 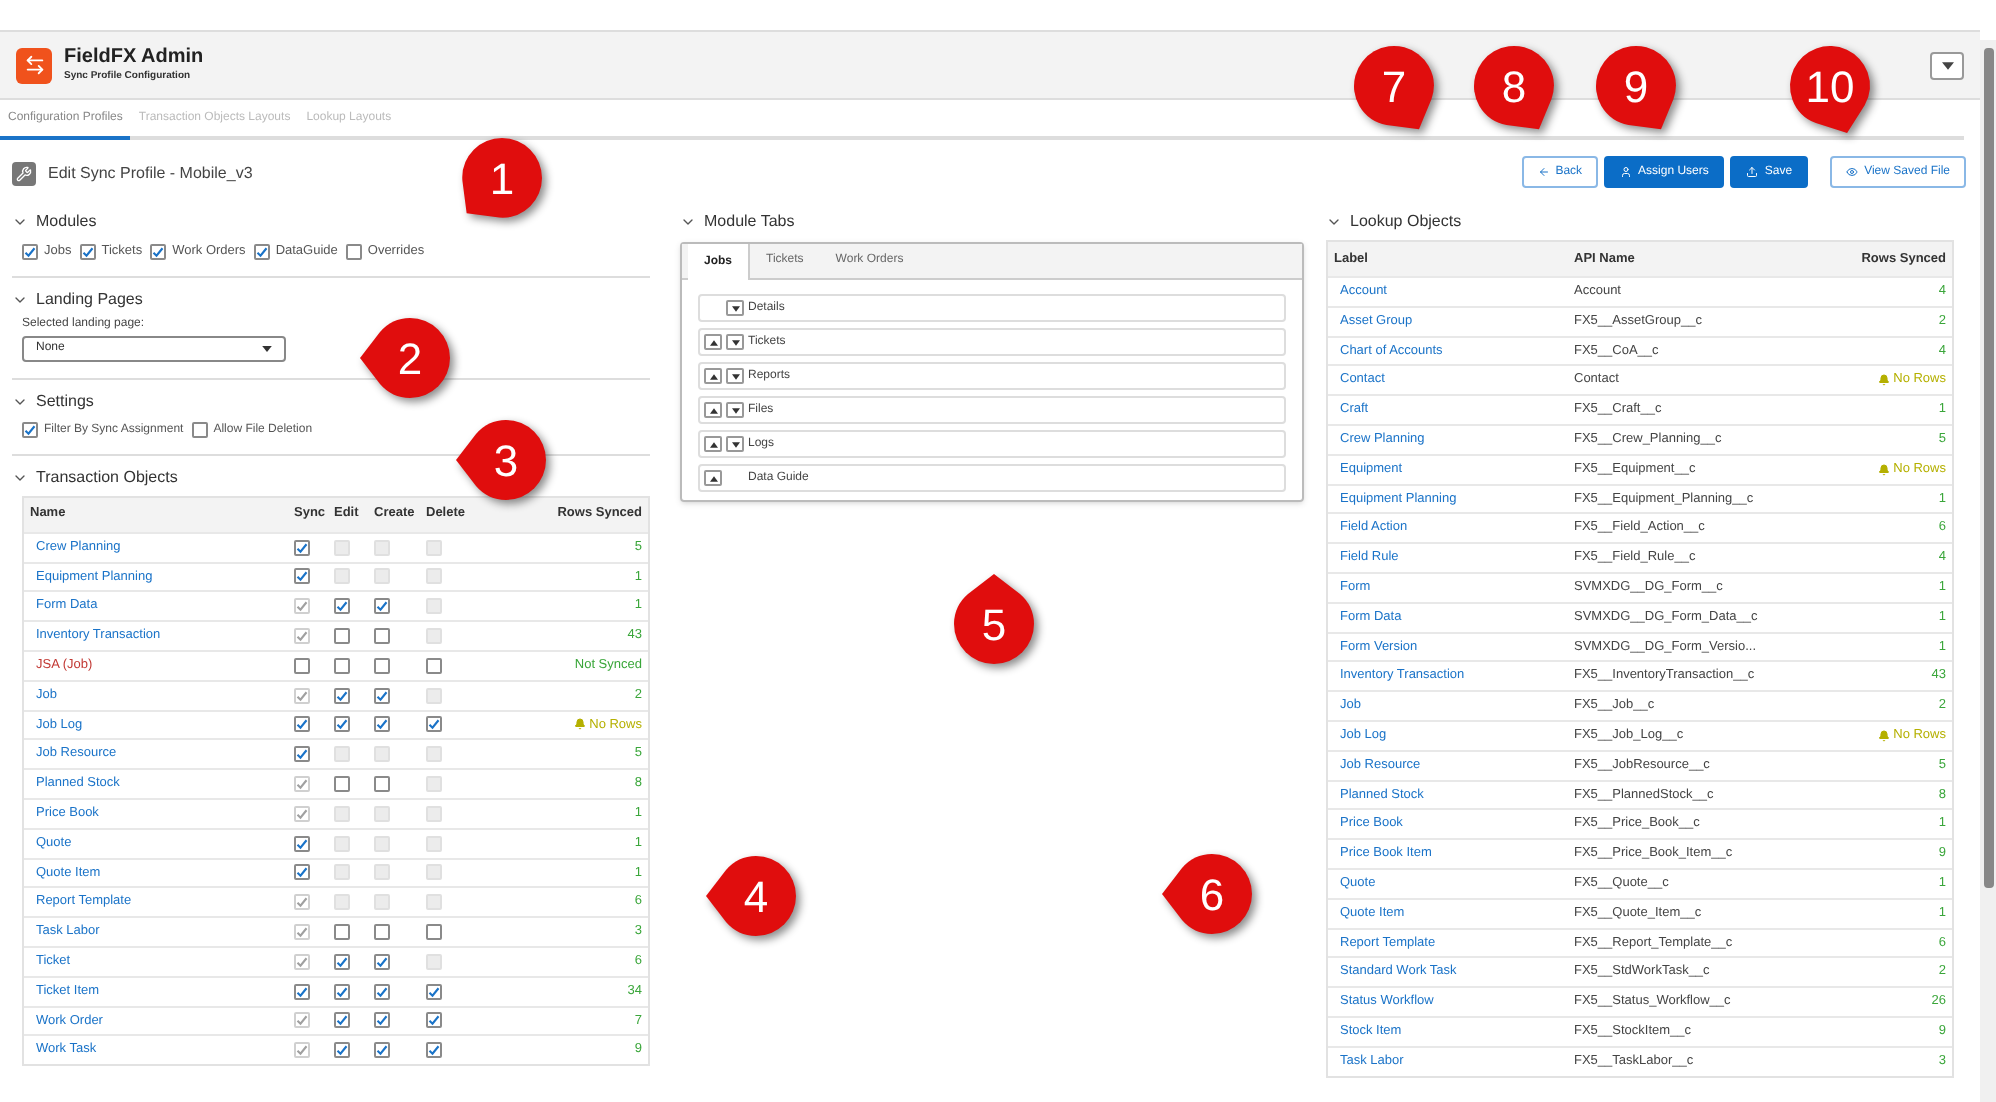 What do you see at coordinates (66, 222) in the screenshot?
I see `section-title: Modules` at bounding box center [66, 222].